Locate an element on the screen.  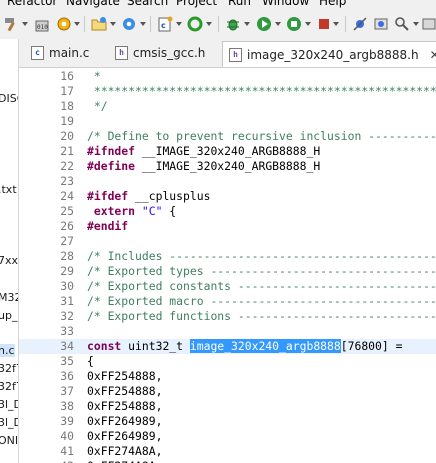
code-line: 18 */ is located at coordinates (227, 106).